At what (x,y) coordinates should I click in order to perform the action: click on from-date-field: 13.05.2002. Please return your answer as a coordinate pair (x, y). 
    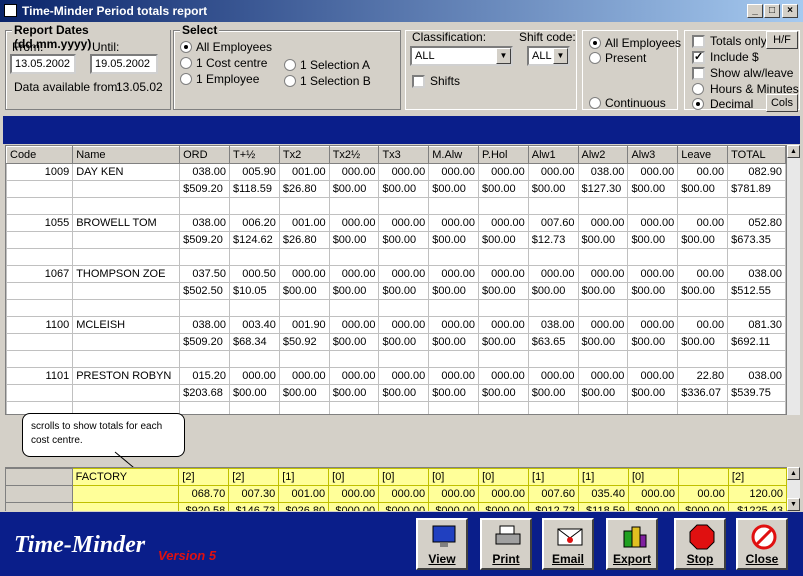
    Looking at the image, I should click on (43, 64).